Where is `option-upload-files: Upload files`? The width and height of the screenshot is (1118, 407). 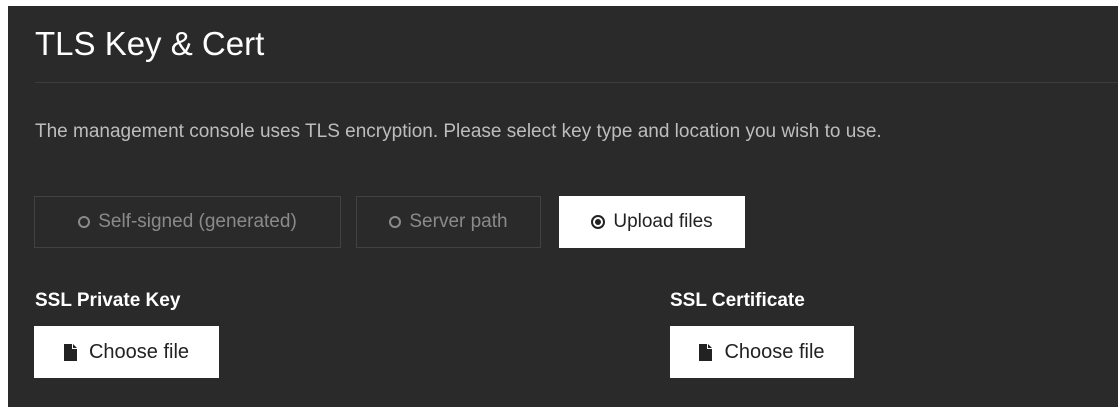 option-upload-files: Upload files is located at coordinates (652, 222).